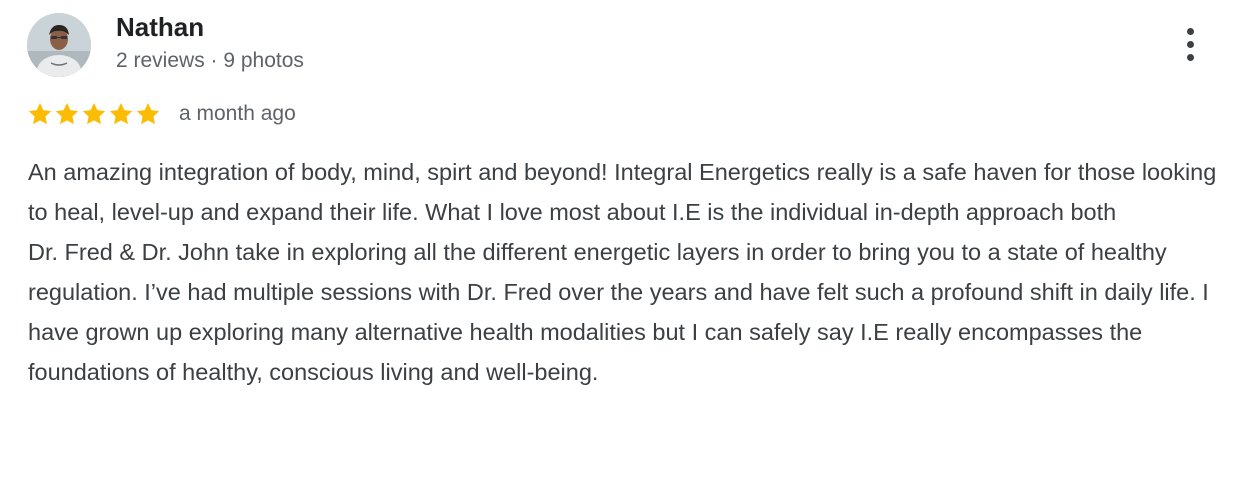  I want to click on reviewer-avatar, so click(59, 45).